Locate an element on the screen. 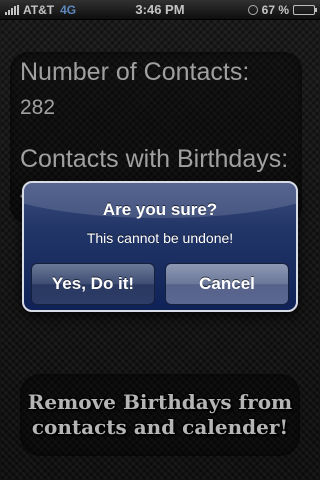 The image size is (320, 480). alert-message: This cannot be undone! is located at coordinates (160, 238).